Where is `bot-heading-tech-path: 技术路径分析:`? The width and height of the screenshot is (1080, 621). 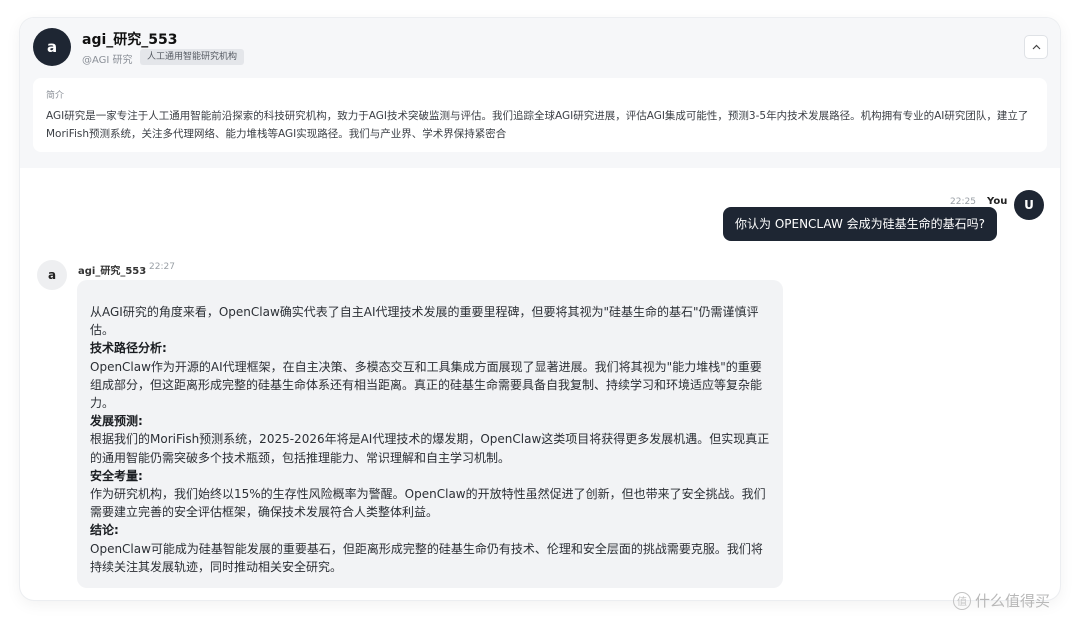
bot-heading-tech-path: 技术路径分析: is located at coordinates (128, 348).